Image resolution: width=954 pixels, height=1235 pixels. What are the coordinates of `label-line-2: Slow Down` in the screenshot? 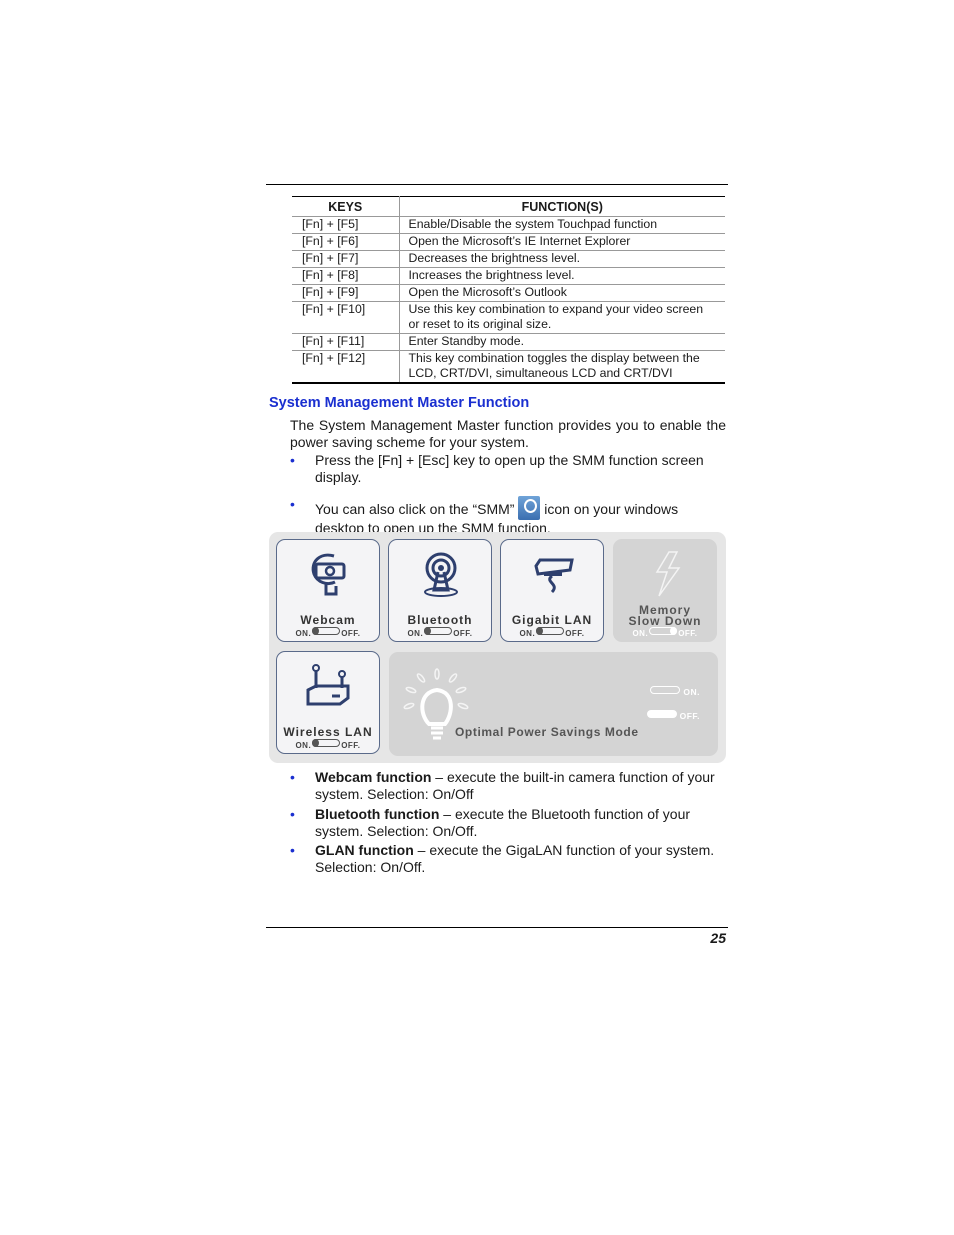 It's located at (665, 621).